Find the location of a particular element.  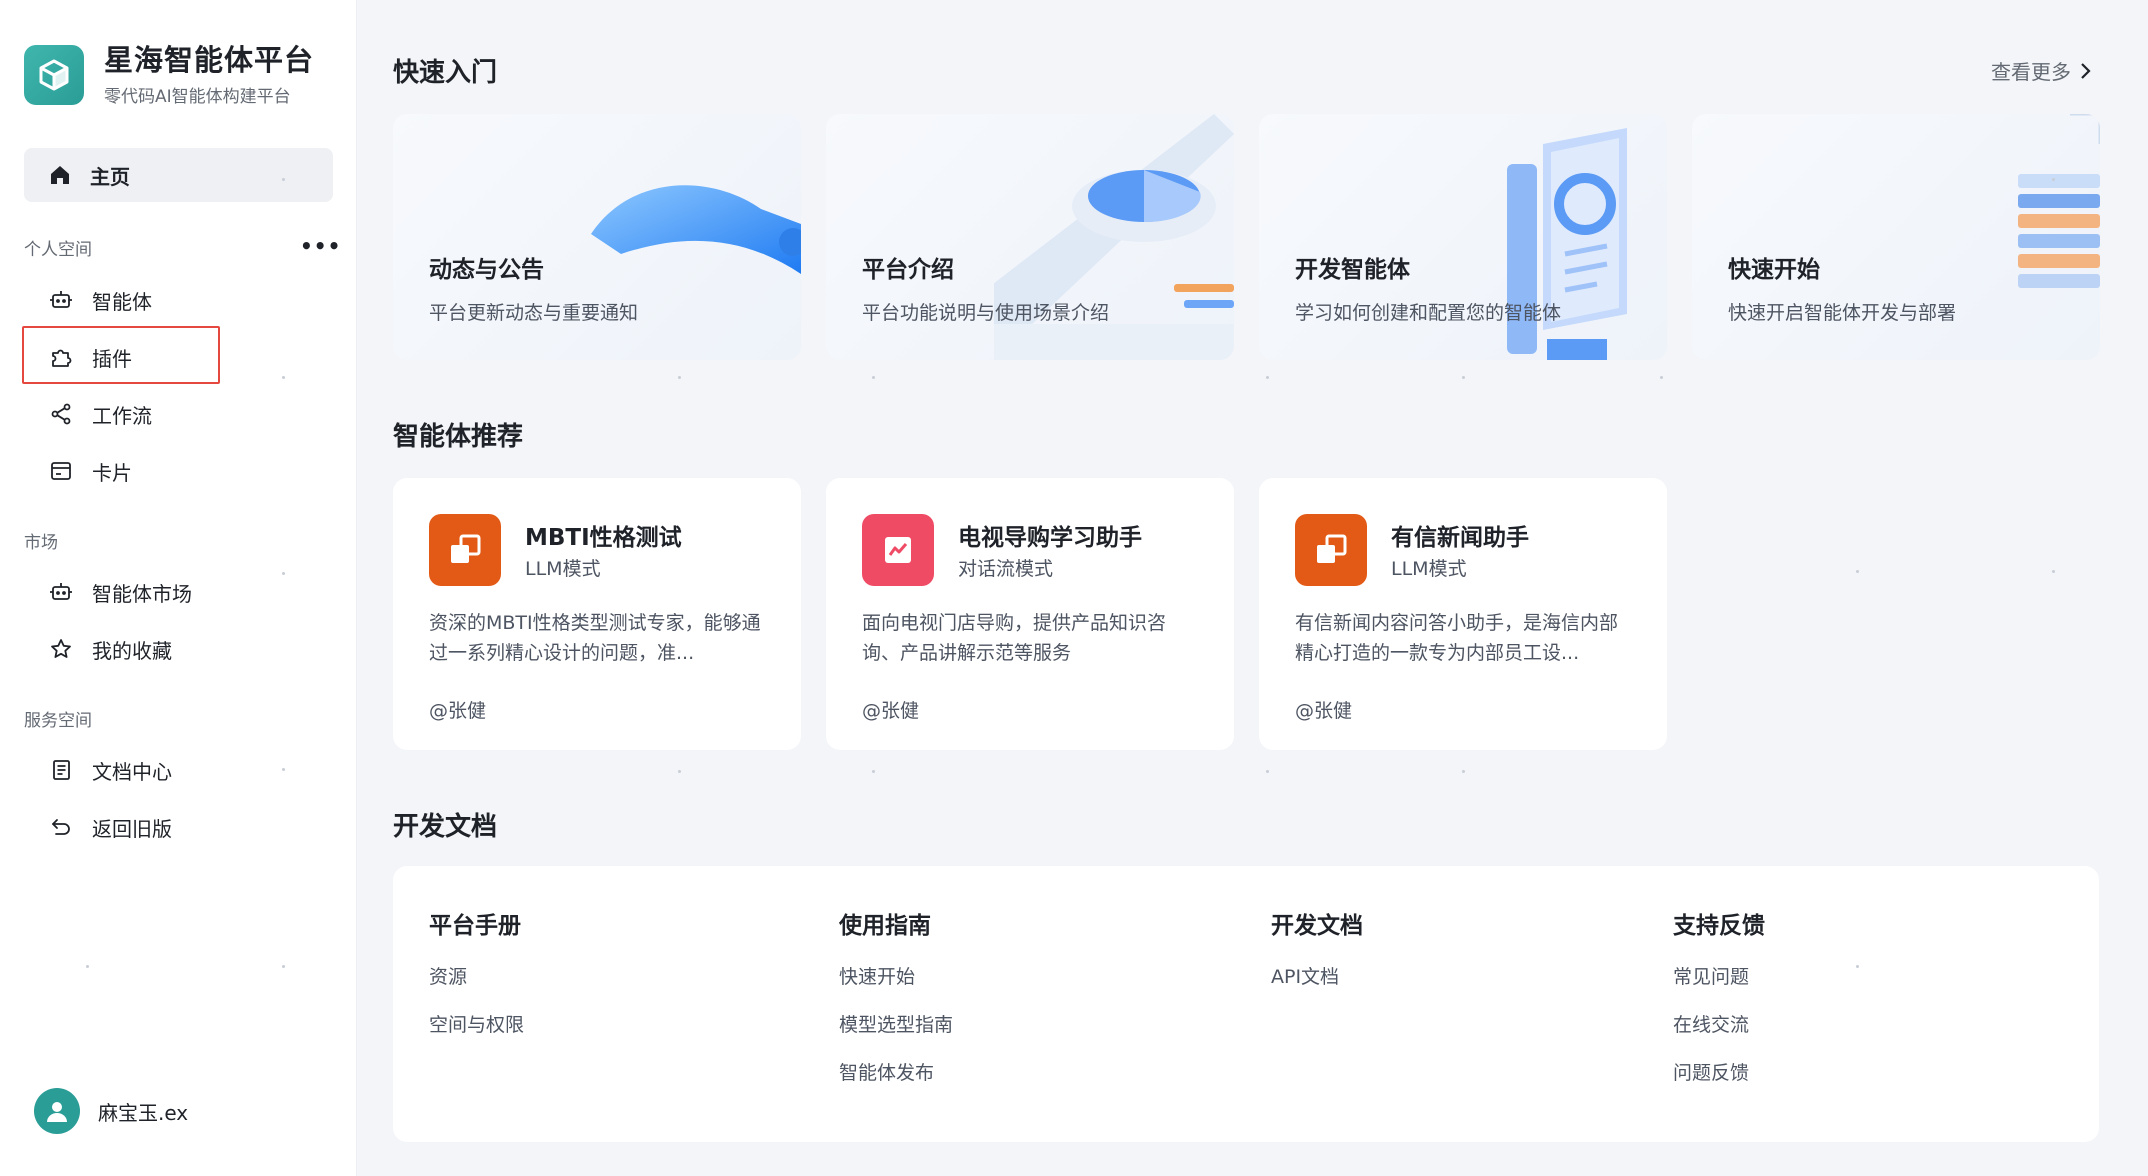

doc-link: API文档 is located at coordinates (1317, 986).